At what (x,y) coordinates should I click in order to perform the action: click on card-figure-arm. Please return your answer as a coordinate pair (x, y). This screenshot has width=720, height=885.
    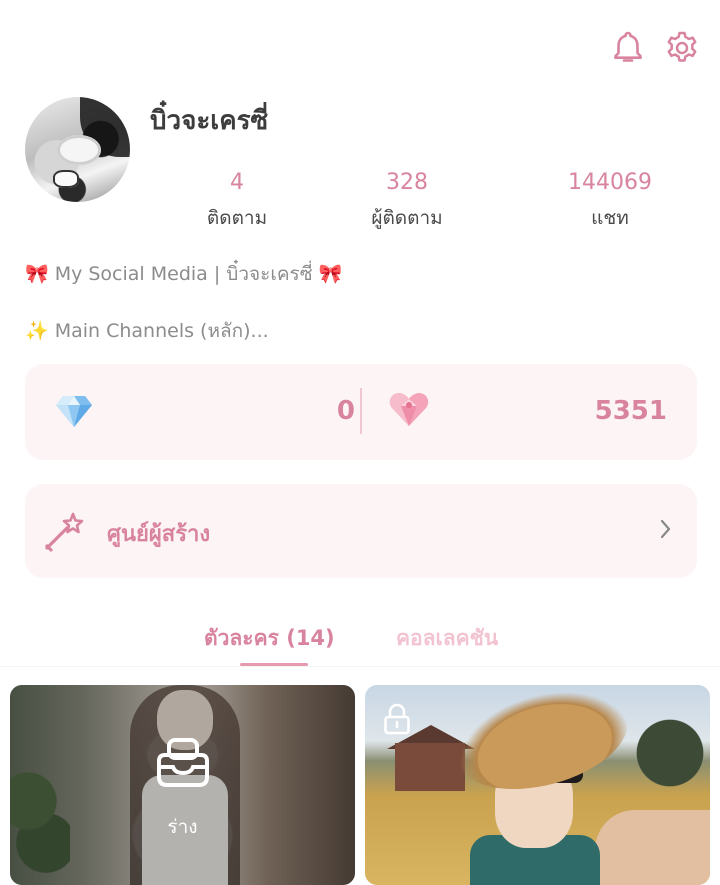
    Looking at the image, I should click on (652, 847).